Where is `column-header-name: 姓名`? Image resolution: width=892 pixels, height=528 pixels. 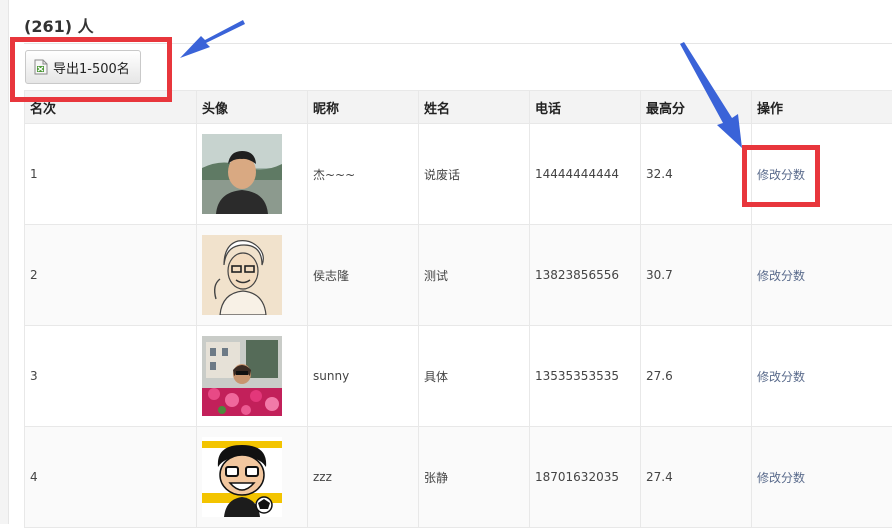
column-header-name: 姓名 is located at coordinates (474, 107).